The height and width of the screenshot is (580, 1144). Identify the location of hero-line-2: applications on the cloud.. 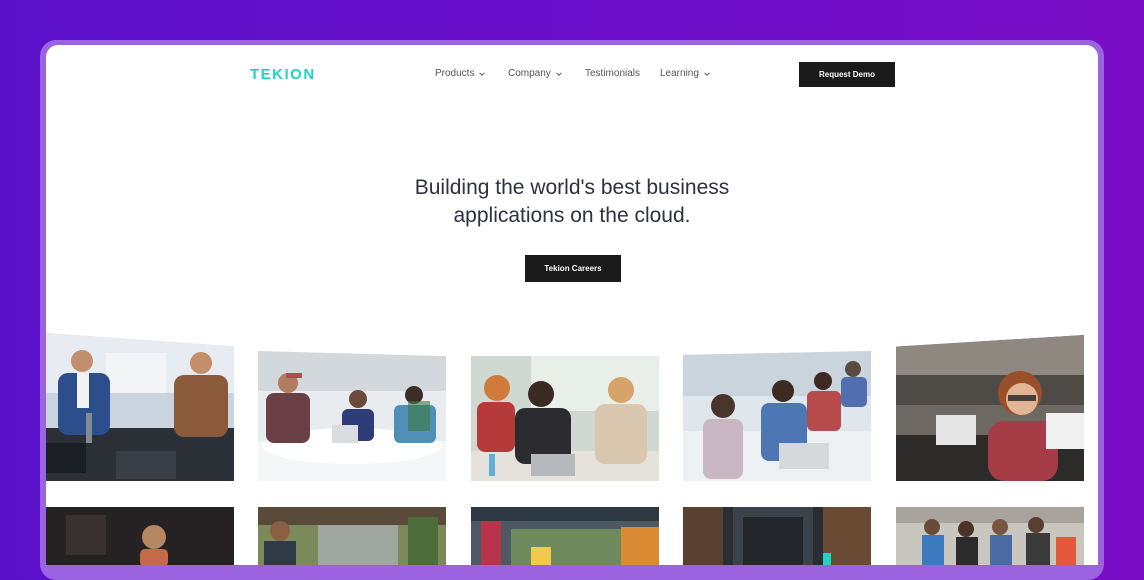
(572, 215).